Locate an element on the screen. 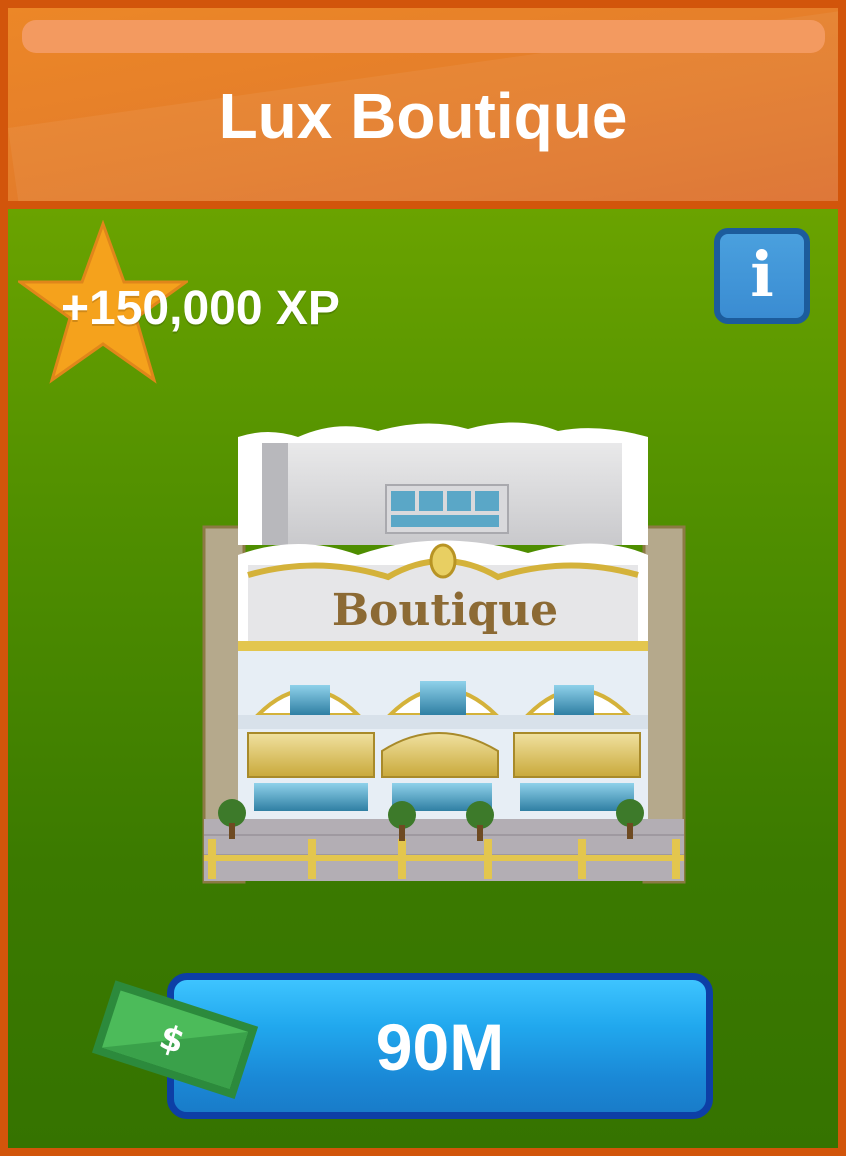  header-divider is located at coordinates (423, 205).